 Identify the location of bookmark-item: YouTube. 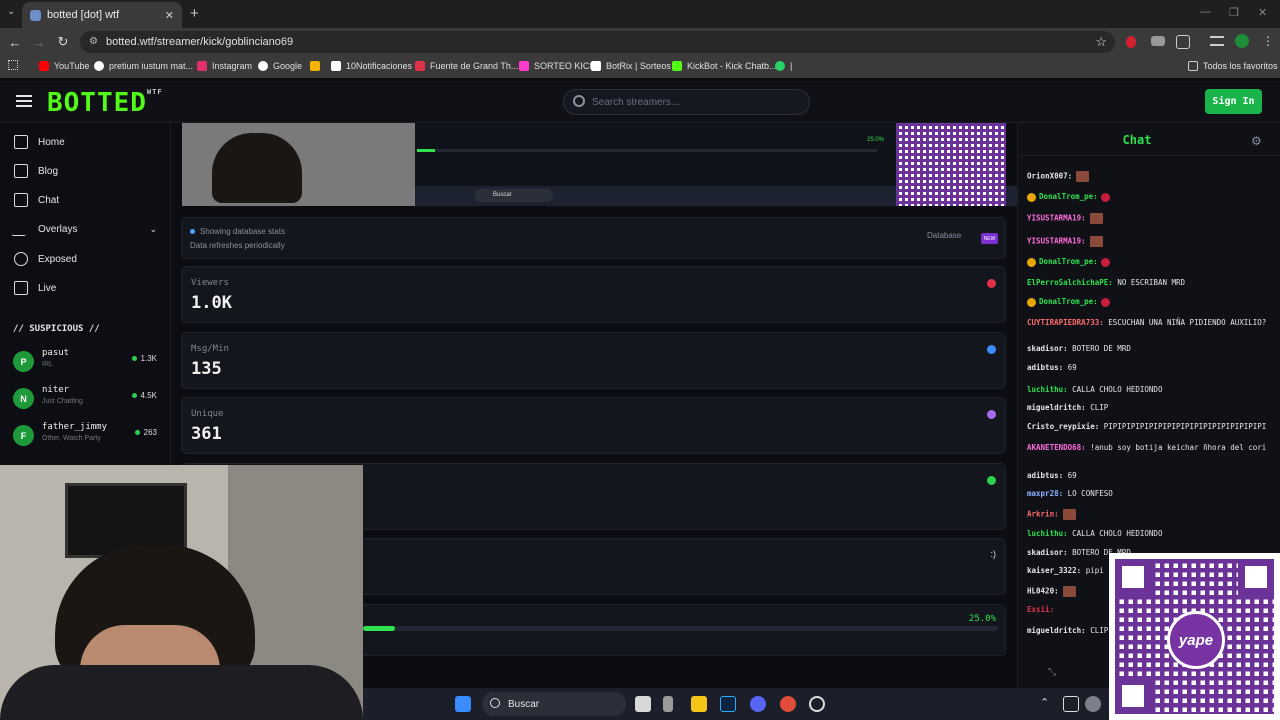
(64, 66).